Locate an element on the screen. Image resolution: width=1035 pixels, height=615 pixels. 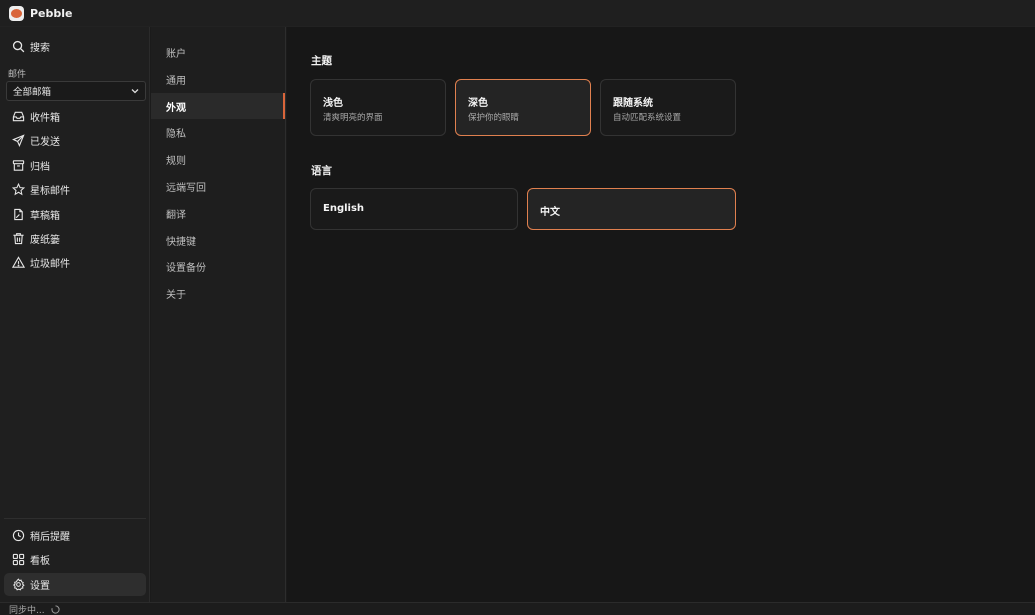
title-bar: Pebble is located at coordinates (517, 13).